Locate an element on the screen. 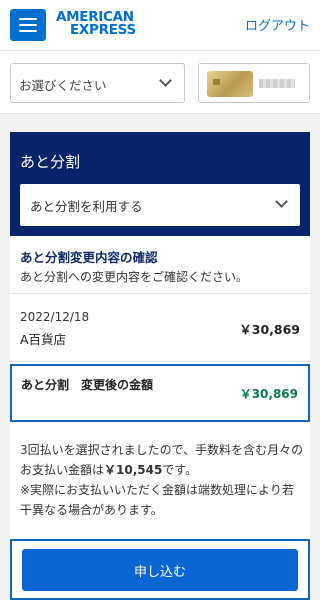  apply-button: 申し込む is located at coordinates (160, 570).